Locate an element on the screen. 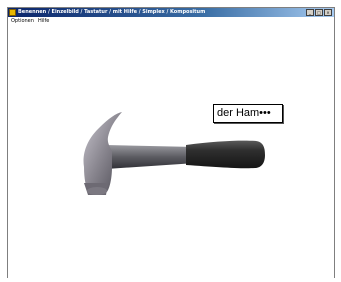 The height and width of the screenshot is (282, 341). maximize-button: □ is located at coordinates (319, 12).